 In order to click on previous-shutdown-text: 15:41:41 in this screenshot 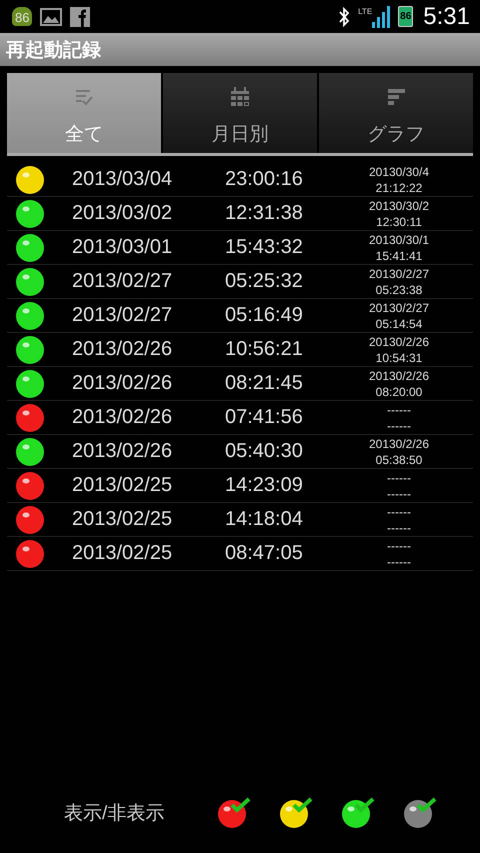, I will do `click(399, 256)`.